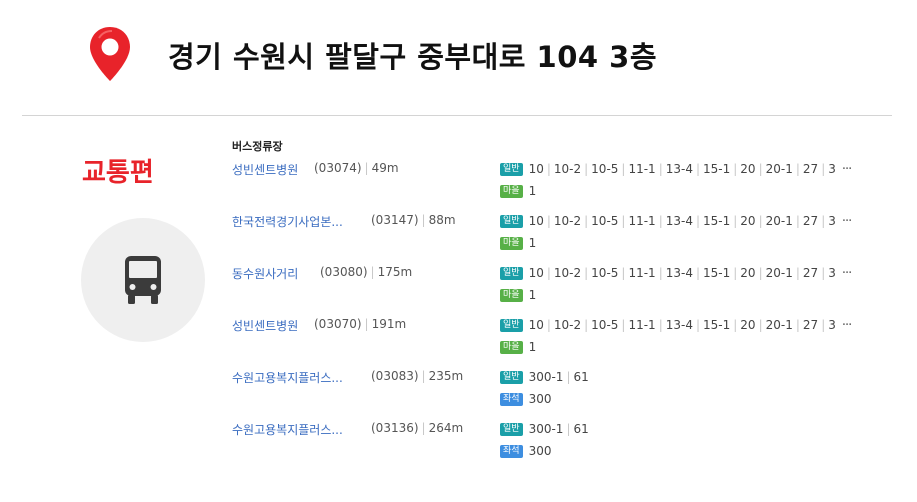 Image resolution: width=917 pixels, height=502 pixels. Describe the element at coordinates (525, 451) in the screenshot. I see `route-line-seat: 좌석 300` at that location.